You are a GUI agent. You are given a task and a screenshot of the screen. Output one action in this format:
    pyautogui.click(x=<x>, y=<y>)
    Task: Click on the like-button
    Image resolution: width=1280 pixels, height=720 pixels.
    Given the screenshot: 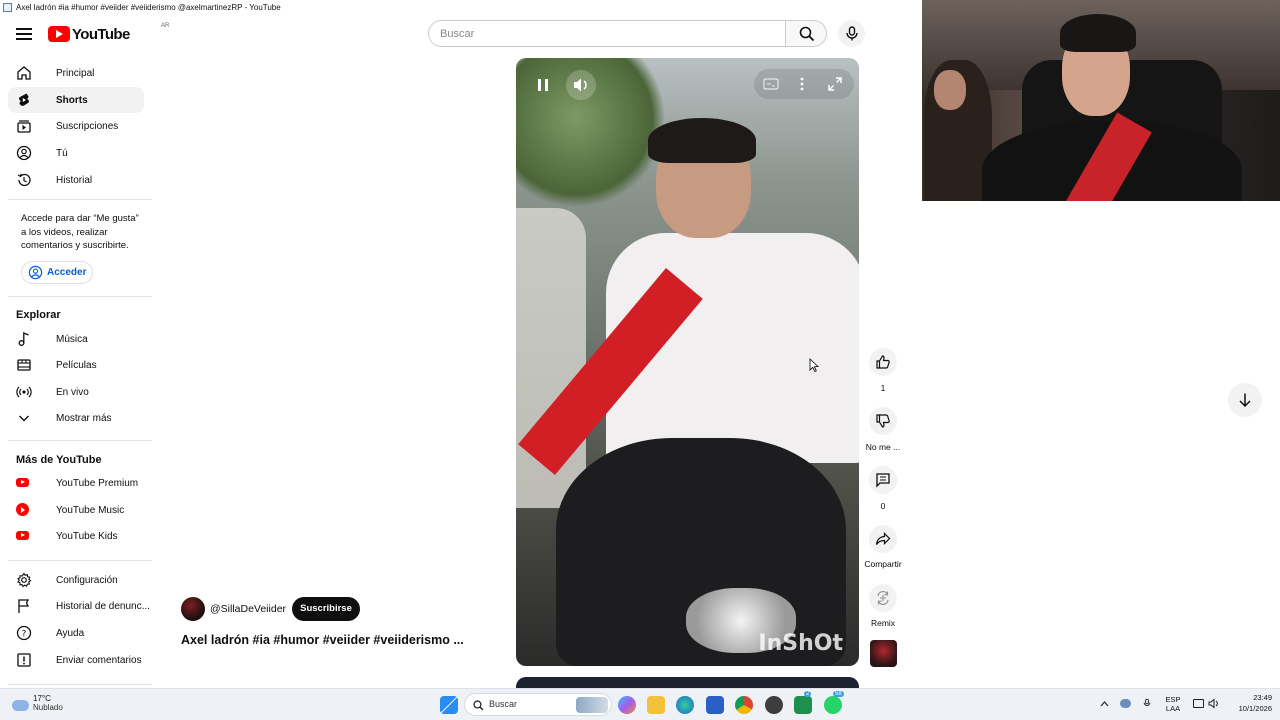 What is the action you would take?
    pyautogui.click(x=883, y=362)
    